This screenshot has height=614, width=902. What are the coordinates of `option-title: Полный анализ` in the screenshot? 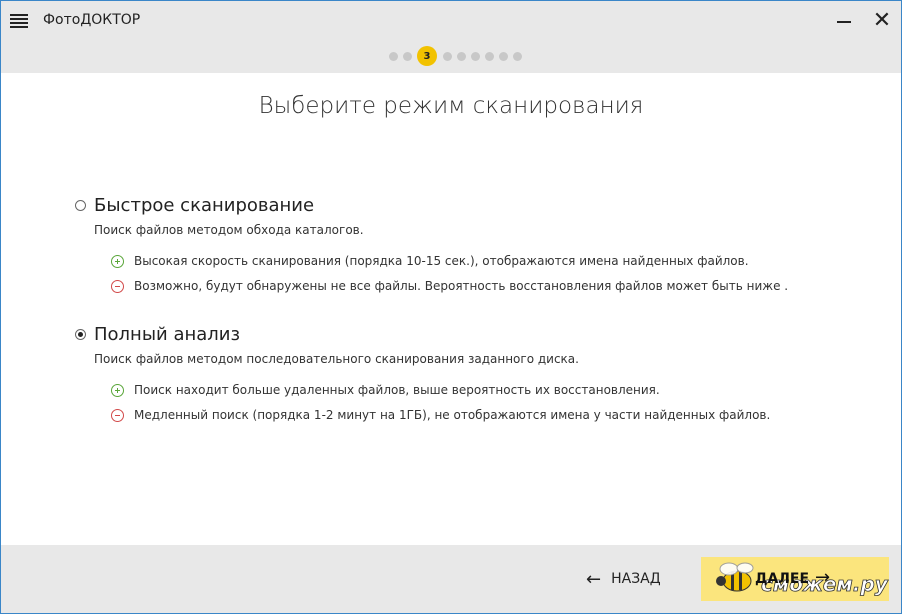 It's located at (167, 334).